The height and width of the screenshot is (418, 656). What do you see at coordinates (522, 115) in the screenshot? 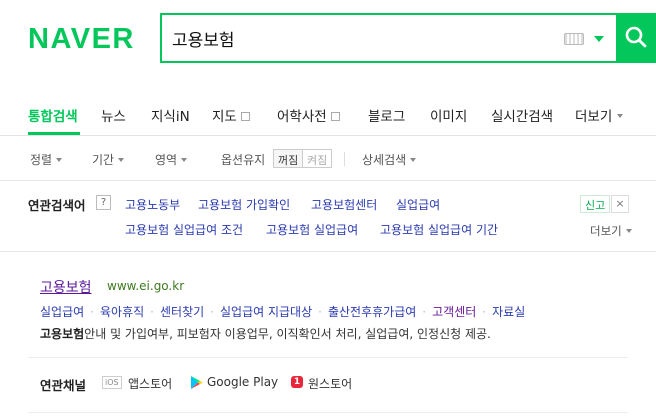
I see `tab-realtime: 실시간검색` at bounding box center [522, 115].